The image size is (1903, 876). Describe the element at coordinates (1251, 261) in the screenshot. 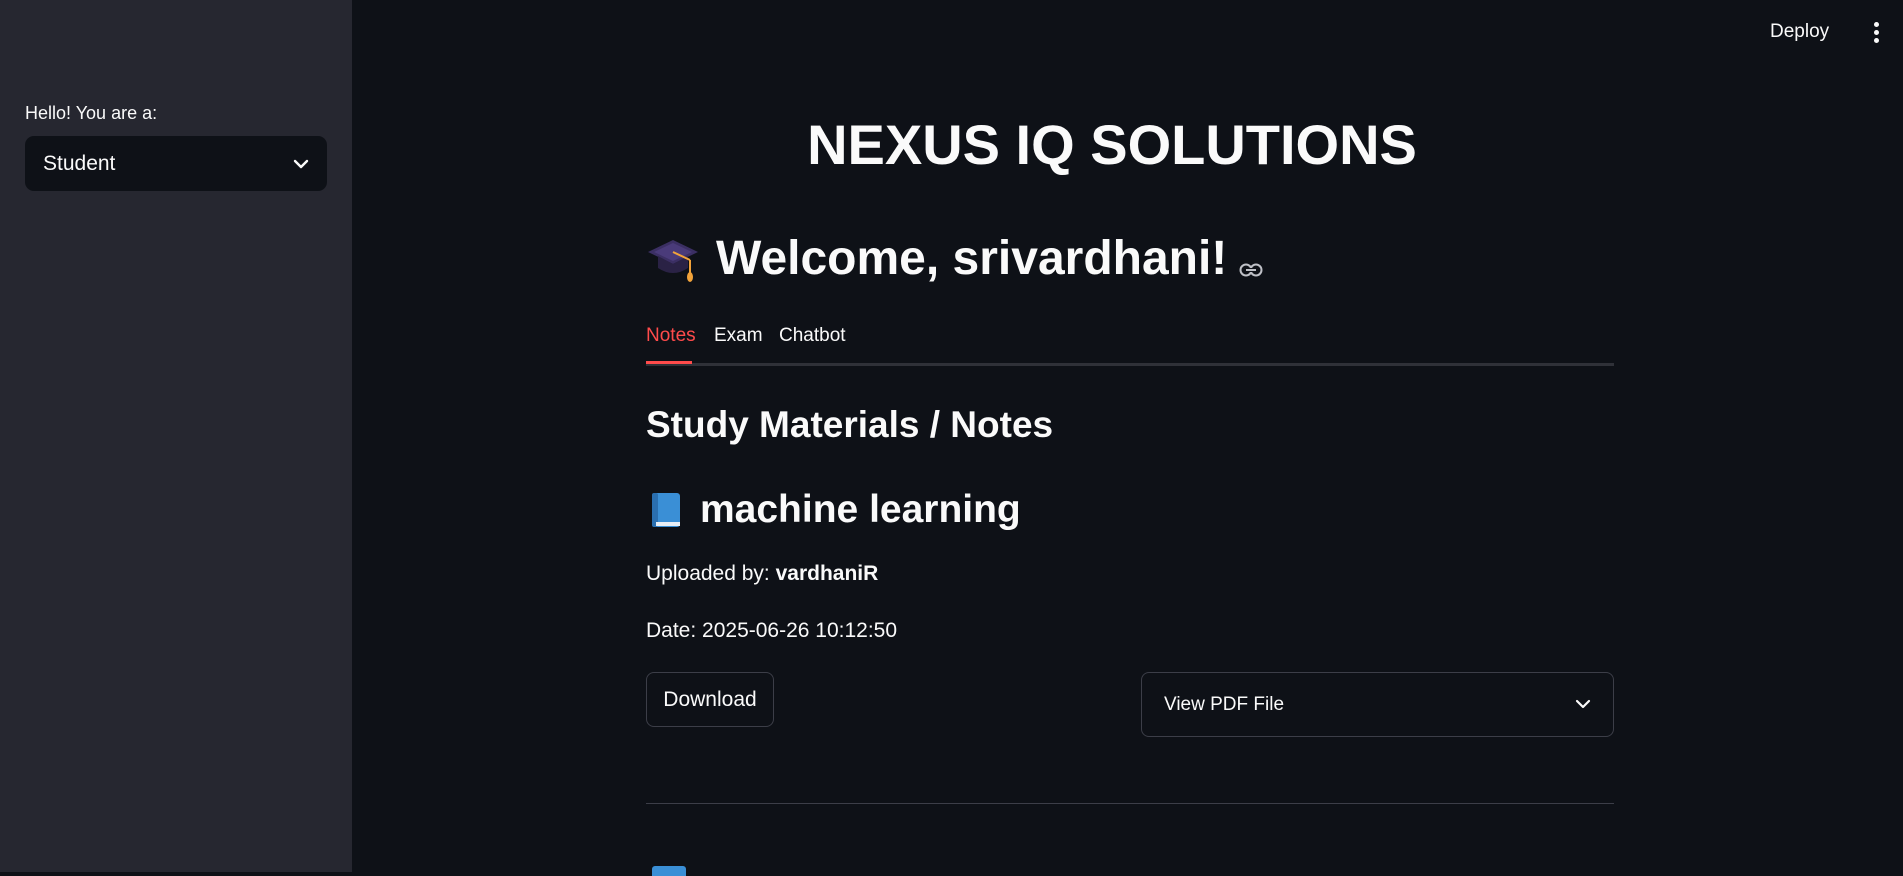

I see `anchor-link-icon` at that location.